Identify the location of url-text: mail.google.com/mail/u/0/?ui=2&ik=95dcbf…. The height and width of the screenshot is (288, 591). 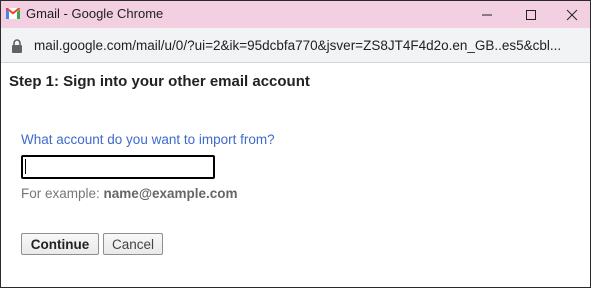
(310, 45).